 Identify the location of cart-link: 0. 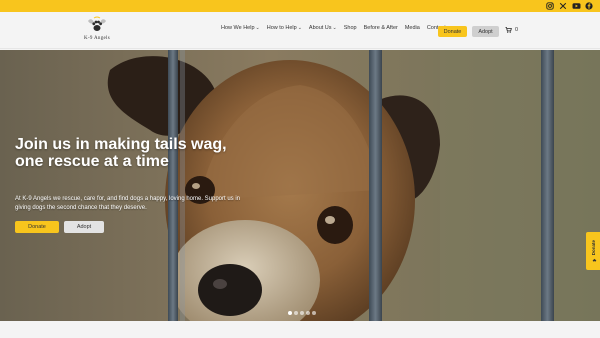
(511, 30).